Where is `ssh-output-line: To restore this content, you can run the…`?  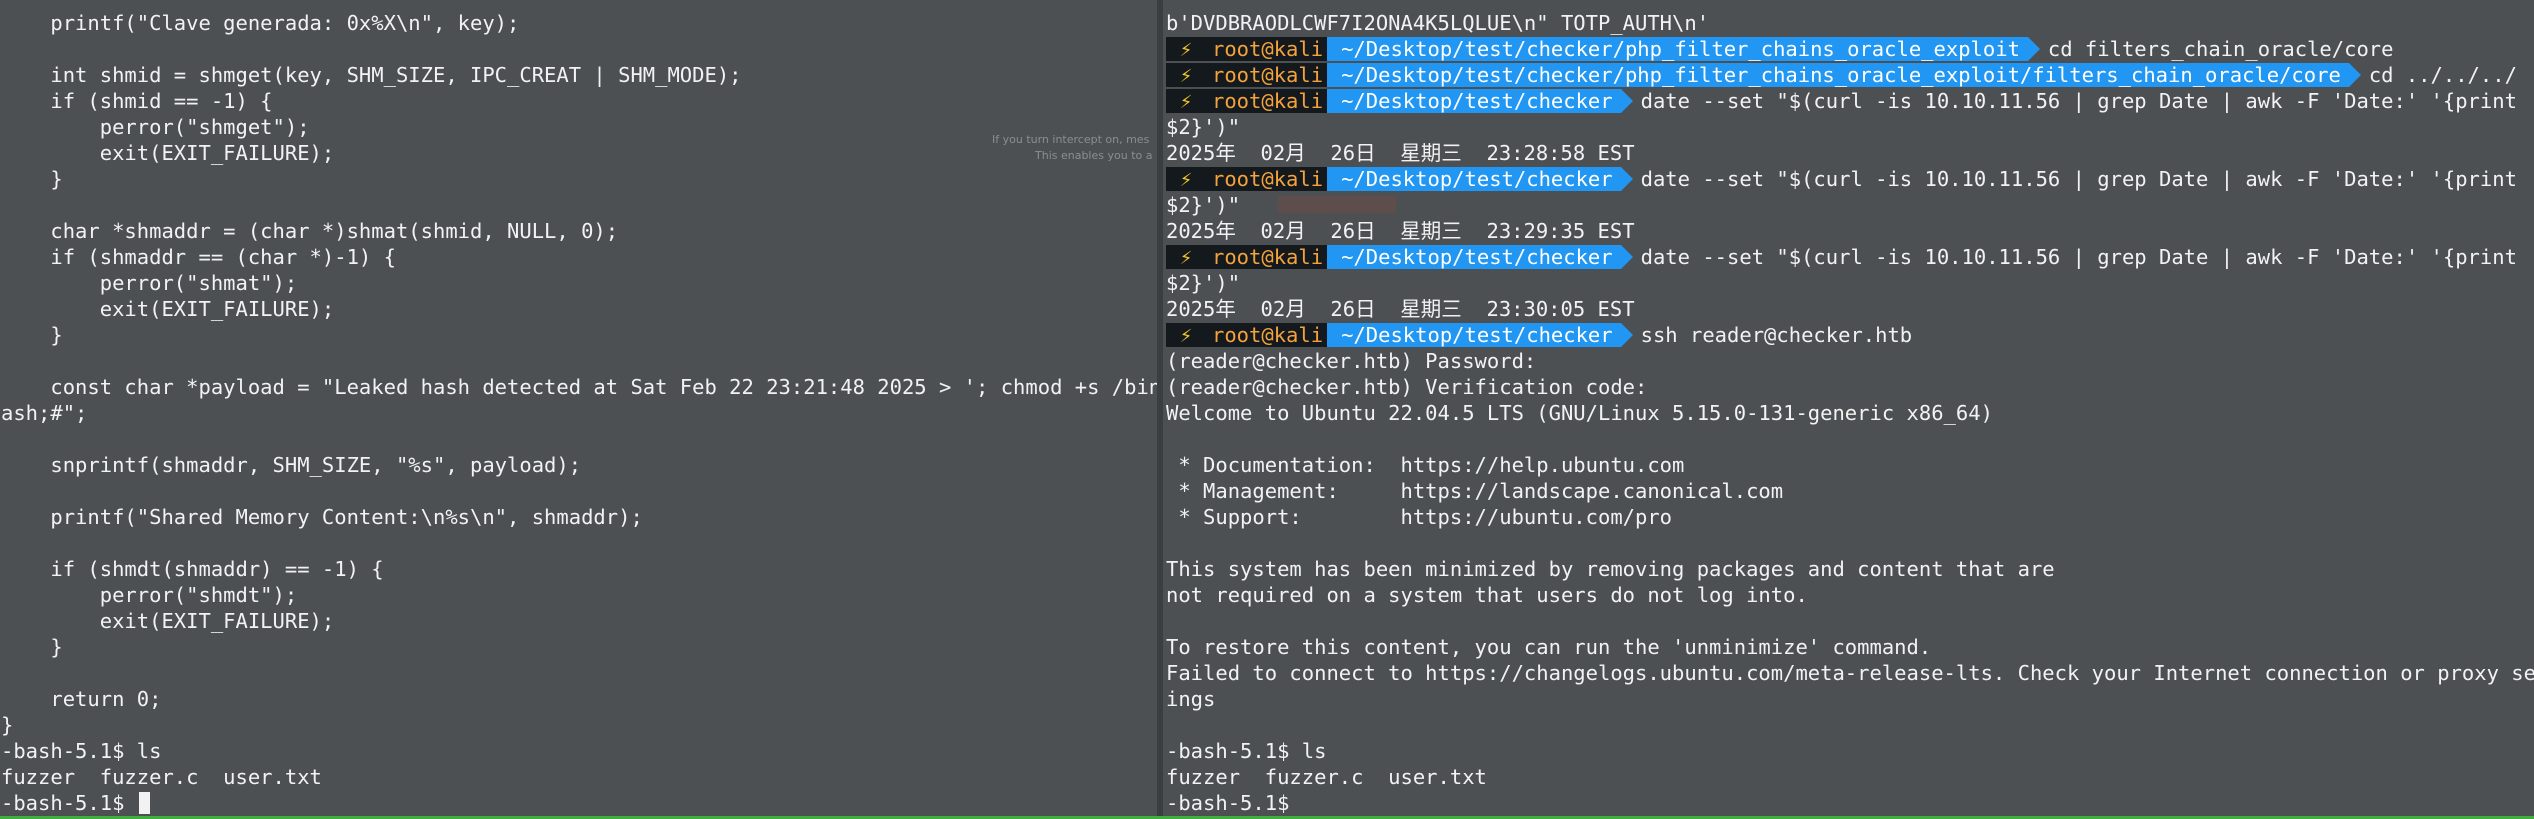
ssh-output-line: To restore this content, you can run the… is located at coordinates (1549, 647).